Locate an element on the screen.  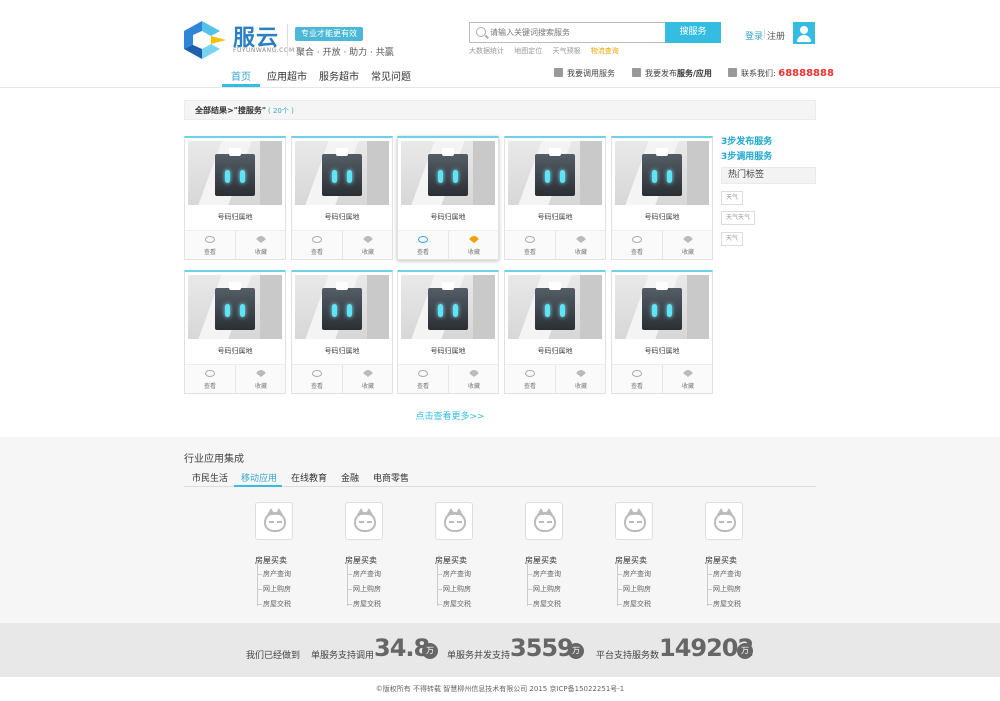
hot-tag: 天气天气 is located at coordinates (738, 218).